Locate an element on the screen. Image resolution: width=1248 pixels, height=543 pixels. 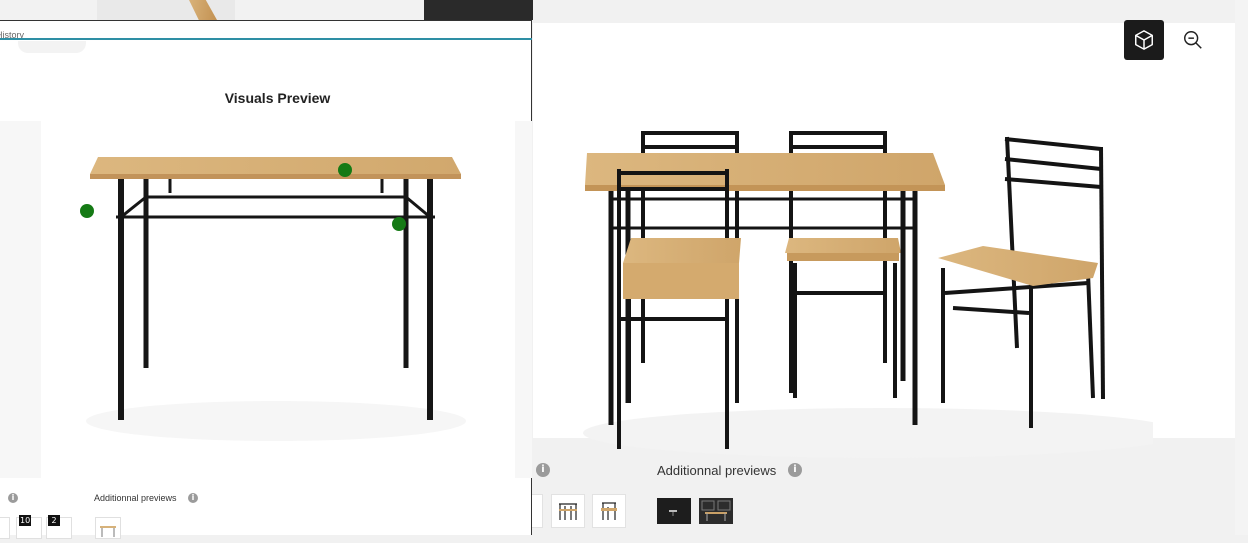
table-thumbnail-image is located at coordinates (108, 531).